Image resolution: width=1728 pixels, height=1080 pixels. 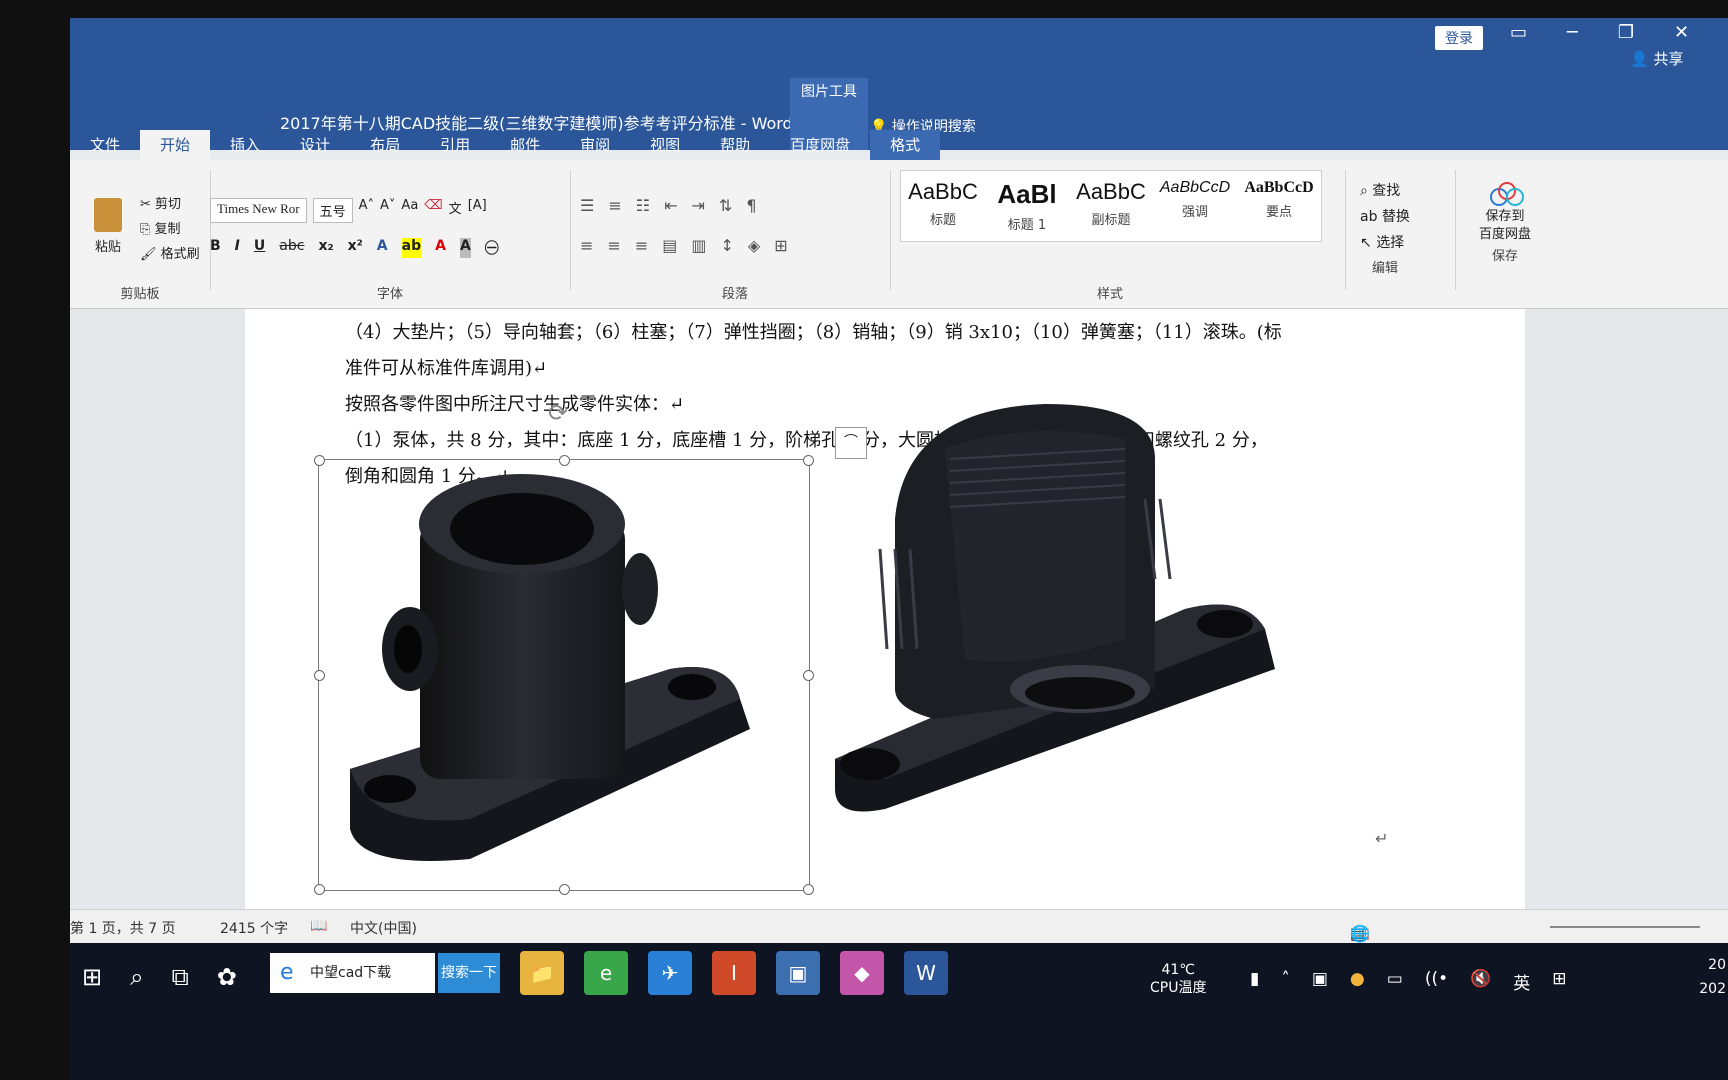 I want to click on coin-icon: ●, so click(x=1357, y=981).